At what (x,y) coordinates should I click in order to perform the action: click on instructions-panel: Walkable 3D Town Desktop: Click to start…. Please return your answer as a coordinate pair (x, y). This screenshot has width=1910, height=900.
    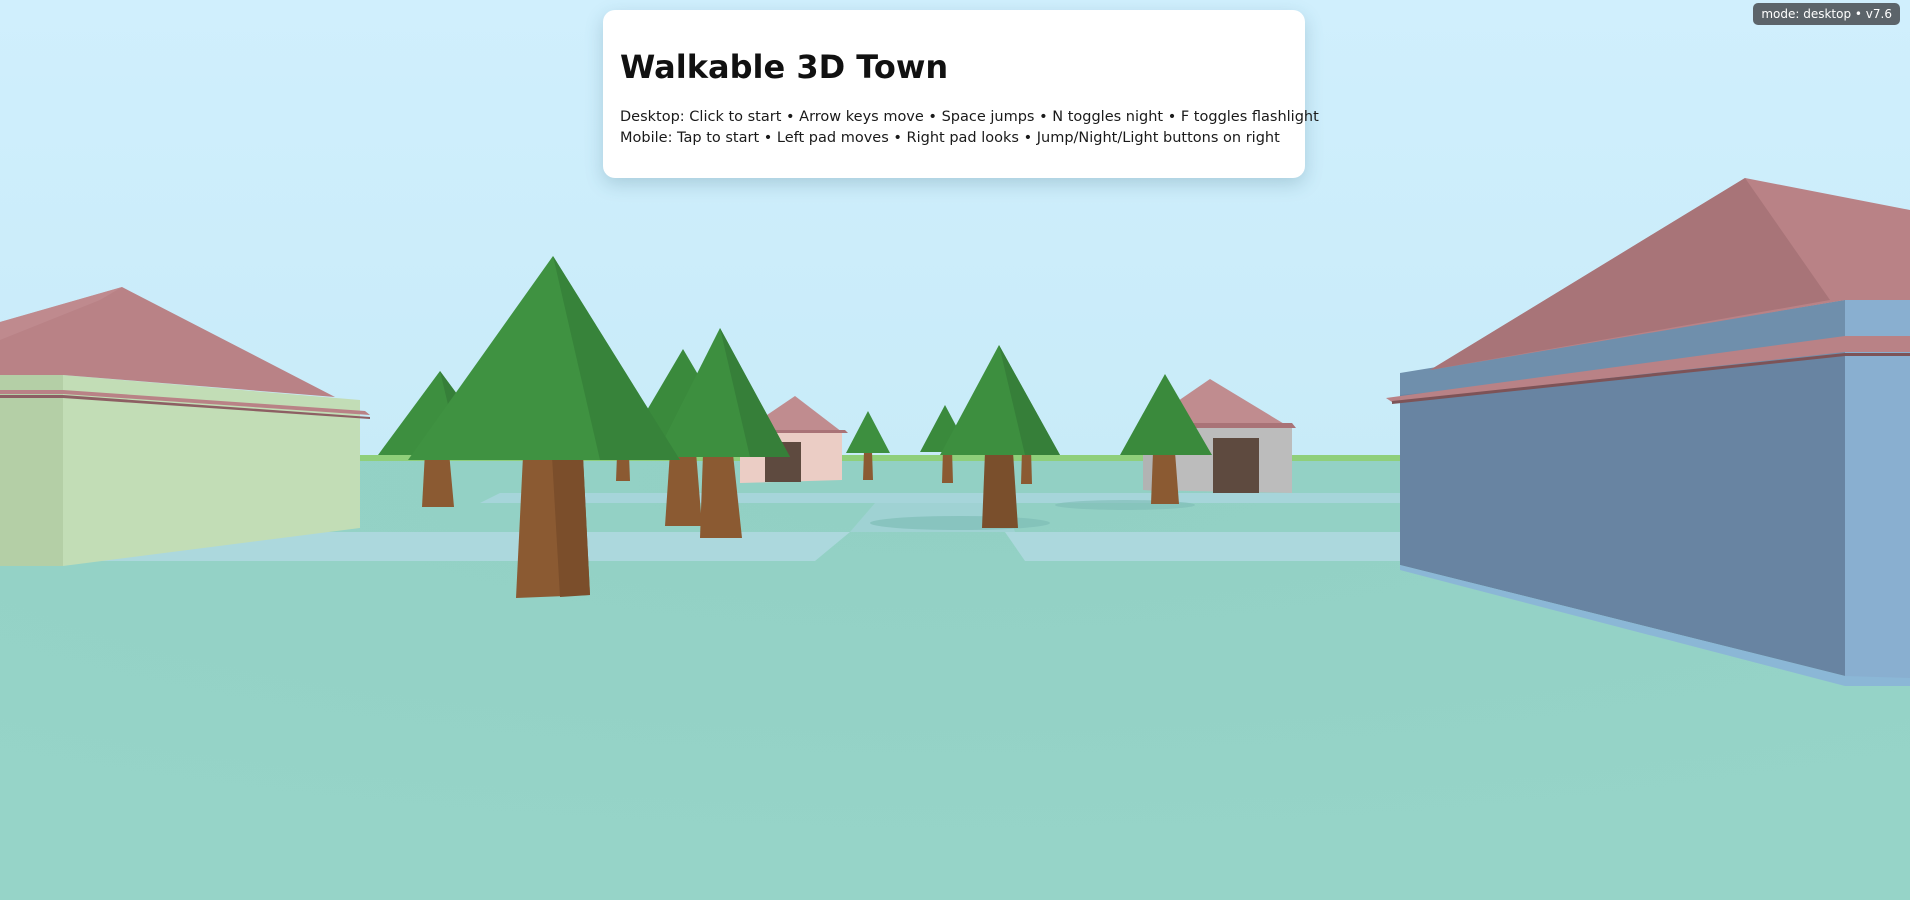
    Looking at the image, I should click on (961, 94).